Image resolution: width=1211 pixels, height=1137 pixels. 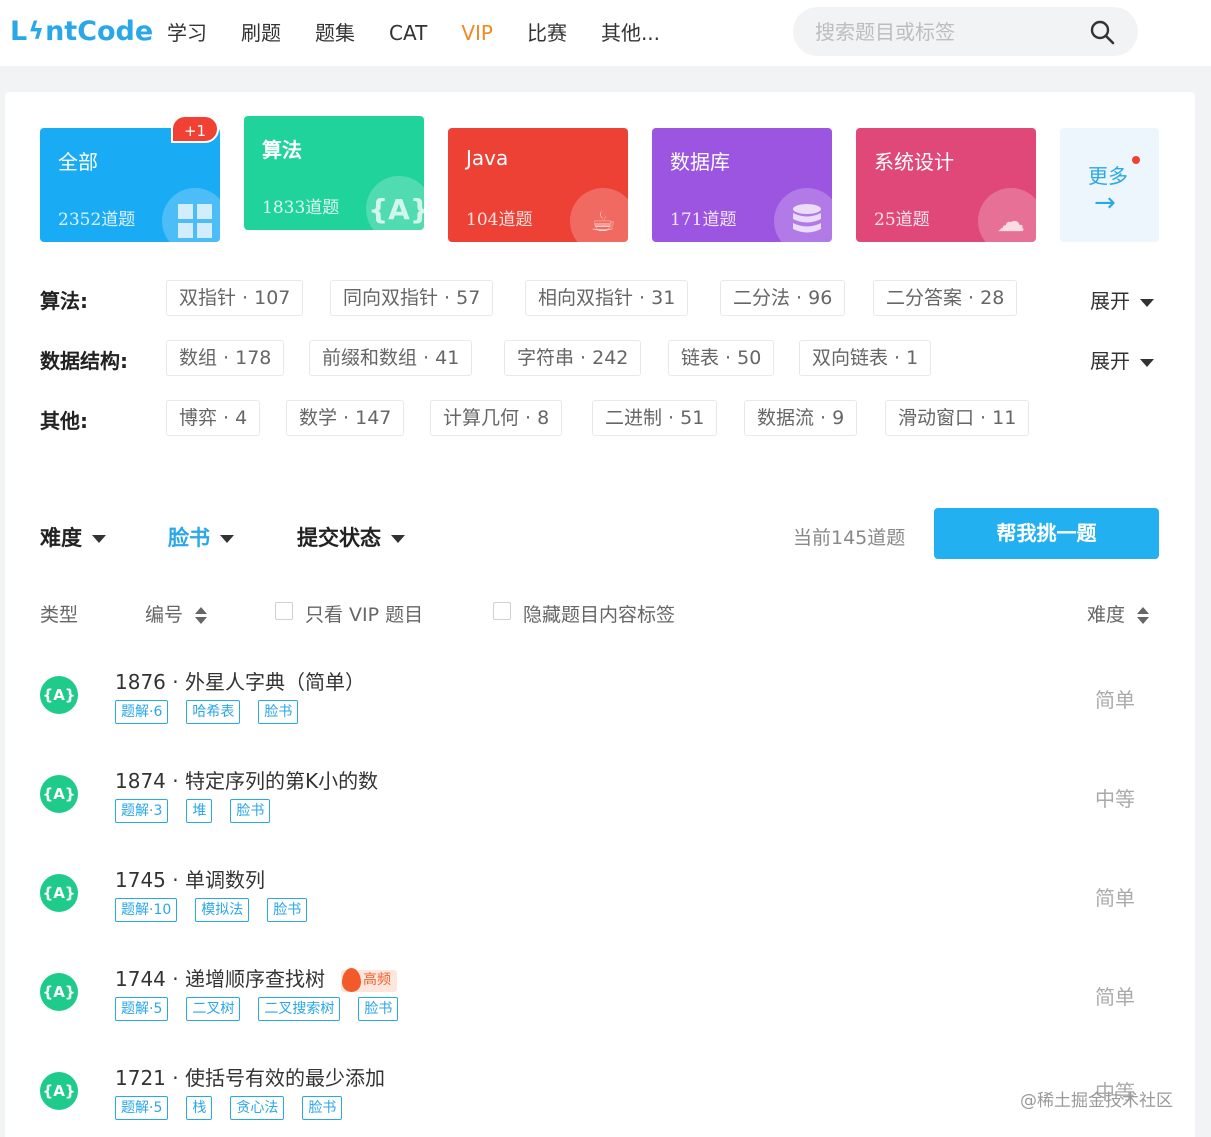 I want to click on problem-tags: 题解·10 模拟法 脸书, so click(x=220, y=910).